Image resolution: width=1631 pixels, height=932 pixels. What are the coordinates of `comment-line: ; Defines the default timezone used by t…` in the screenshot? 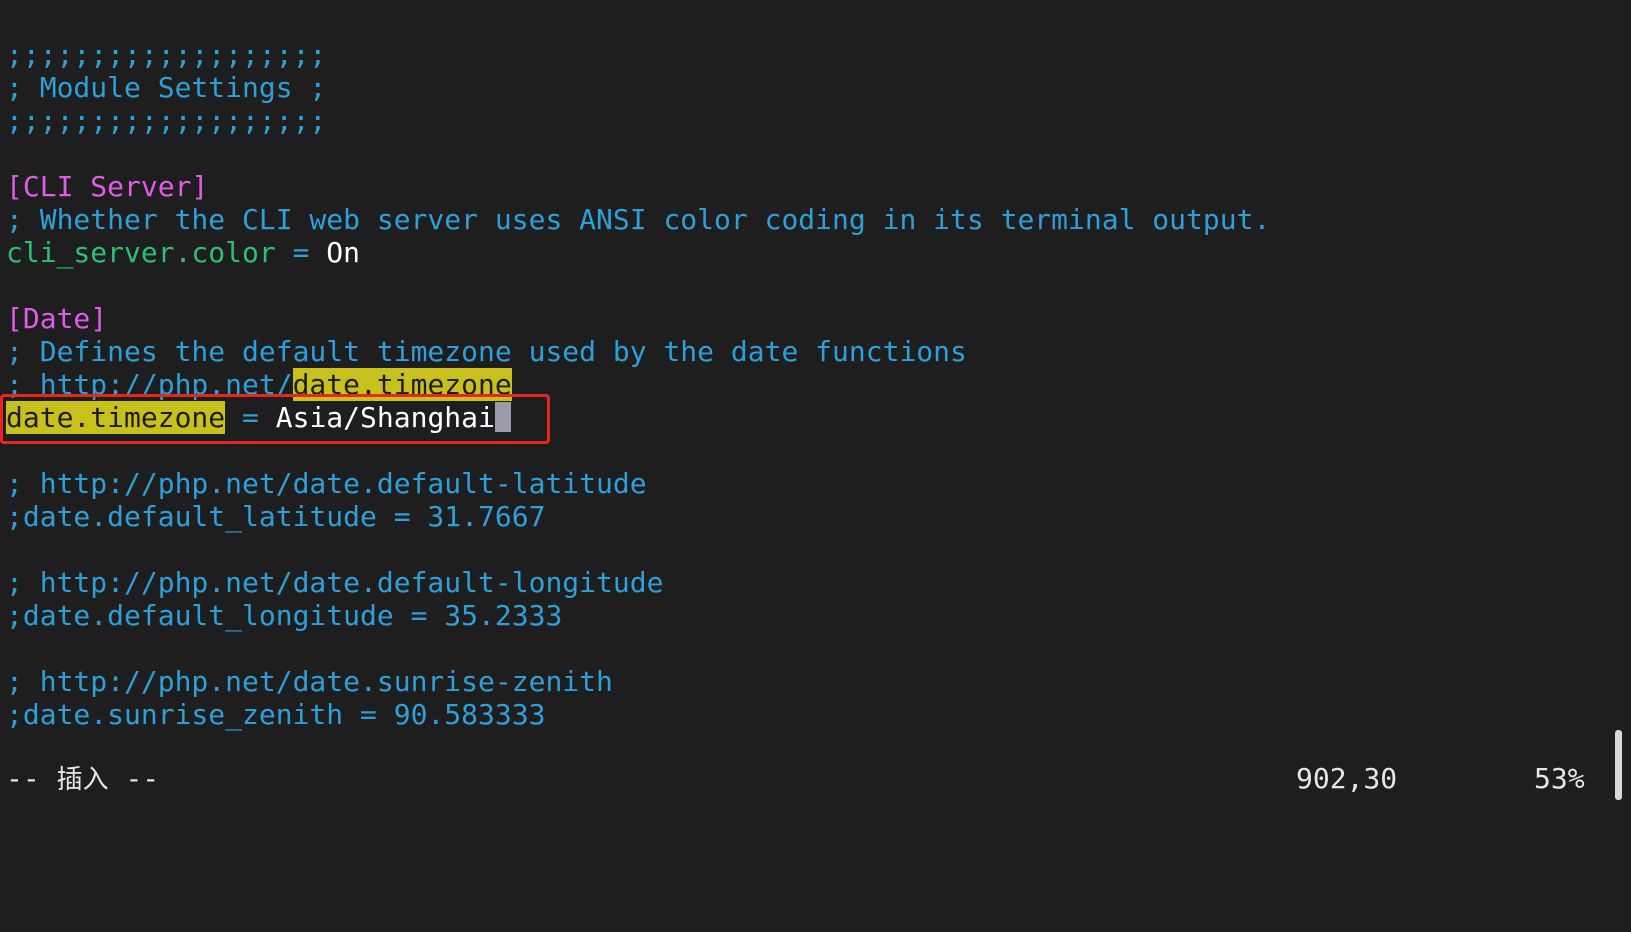 It's located at (486, 351).